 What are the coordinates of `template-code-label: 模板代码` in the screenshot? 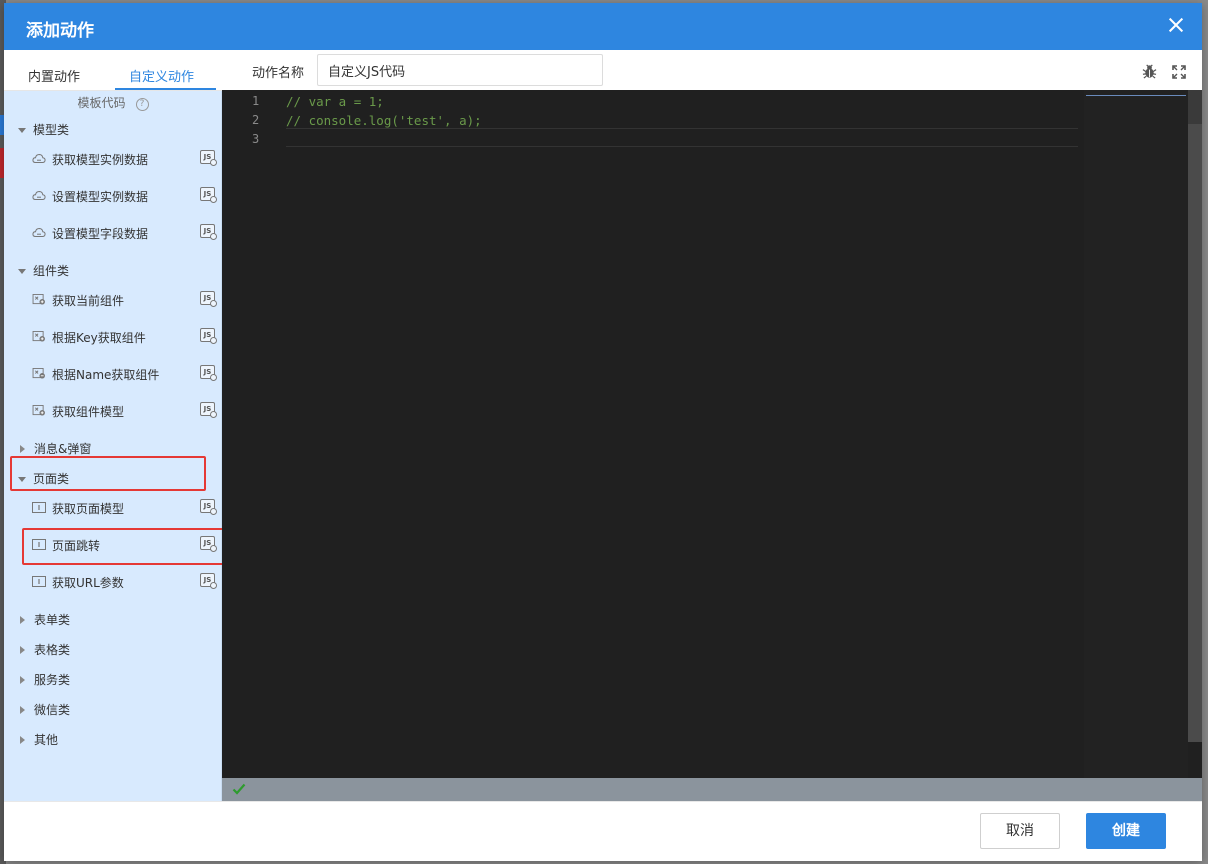 It's located at (101, 103).